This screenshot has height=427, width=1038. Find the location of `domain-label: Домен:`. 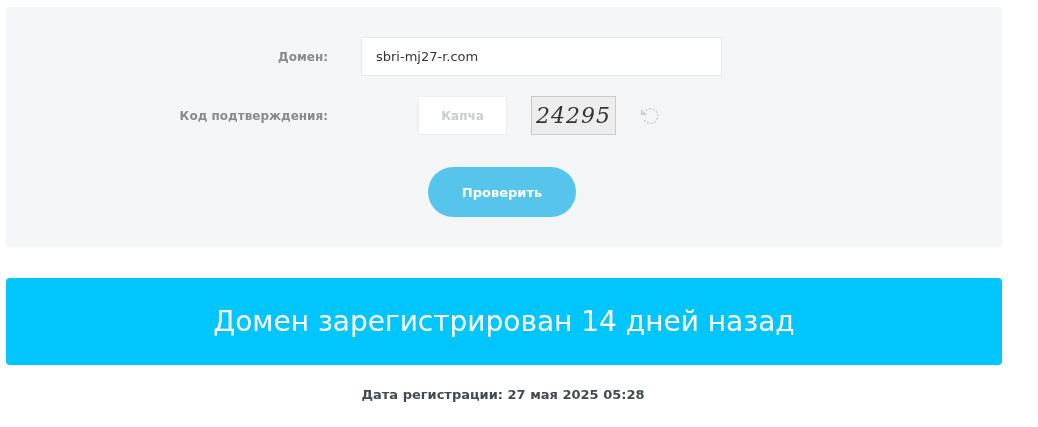

domain-label: Домен: is located at coordinates (302, 56).